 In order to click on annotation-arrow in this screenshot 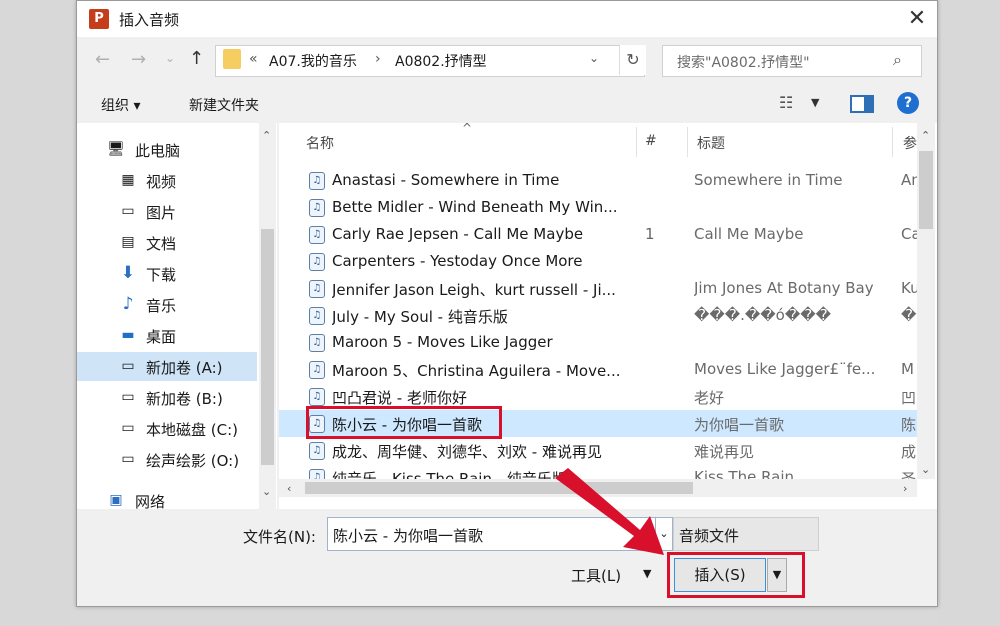, I will do `click(609, 511)`.